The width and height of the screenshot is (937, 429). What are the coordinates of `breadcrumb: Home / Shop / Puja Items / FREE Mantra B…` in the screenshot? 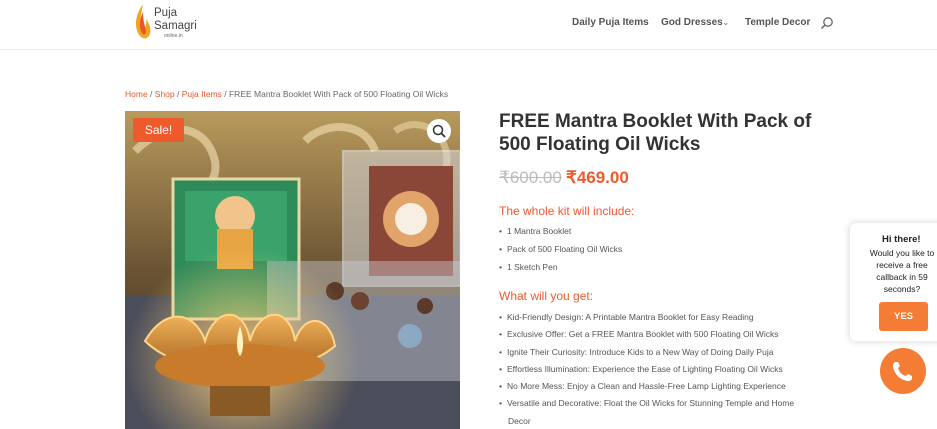 It's located at (286, 94).